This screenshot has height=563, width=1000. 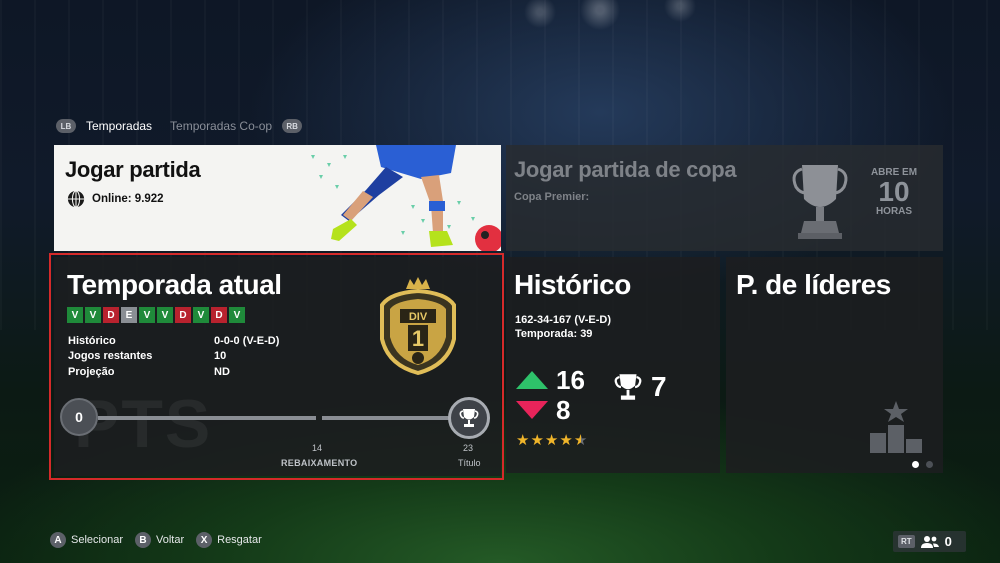 What do you see at coordinates (948, 541) in the screenshot?
I see `friends-count: 0` at bounding box center [948, 541].